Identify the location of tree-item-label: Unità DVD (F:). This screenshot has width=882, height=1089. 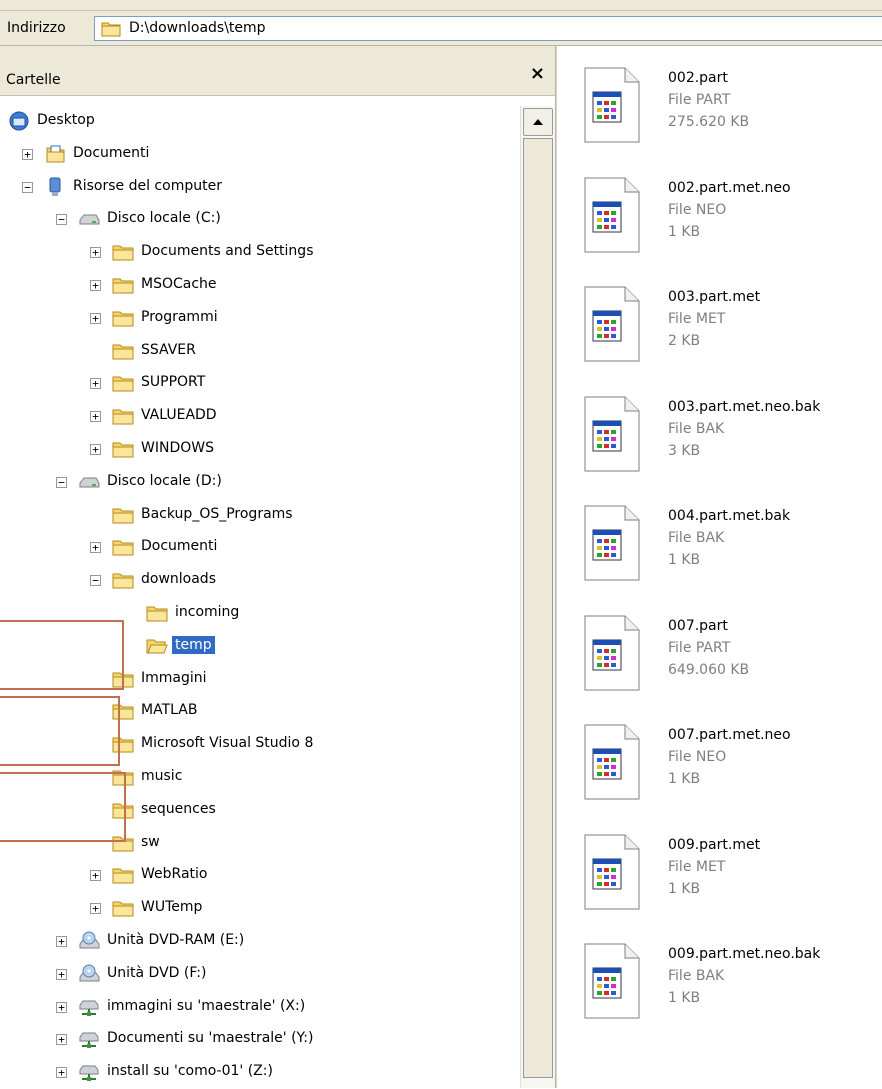
(157, 972).